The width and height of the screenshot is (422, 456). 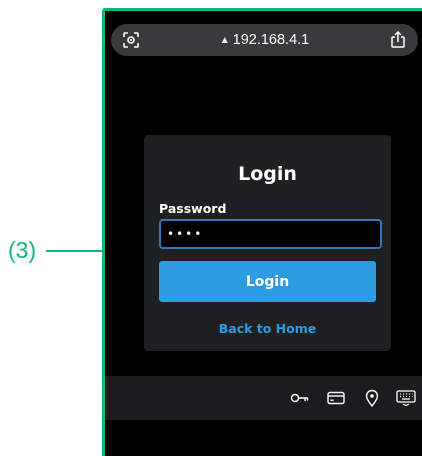 What do you see at coordinates (224, 40) in the screenshot?
I see `warning-icon: ▲` at bounding box center [224, 40].